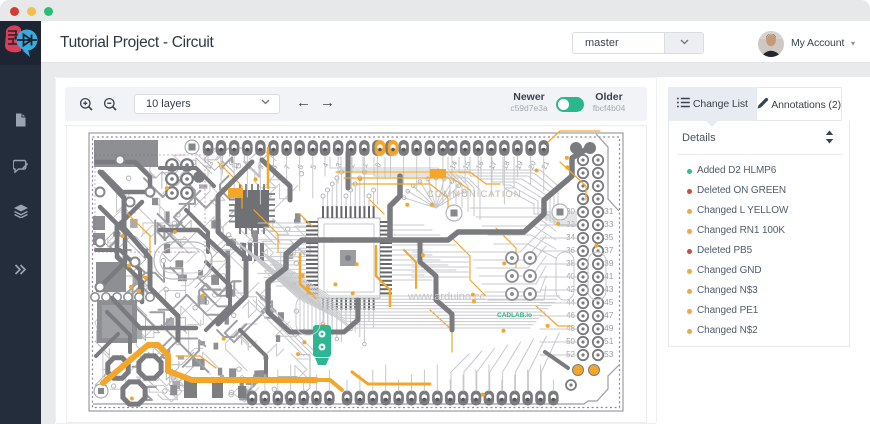 Image resolution: width=870 pixels, height=424 pixels. Describe the element at coordinates (519, 164) in the screenshot. I see `svg-text: 19` at that location.